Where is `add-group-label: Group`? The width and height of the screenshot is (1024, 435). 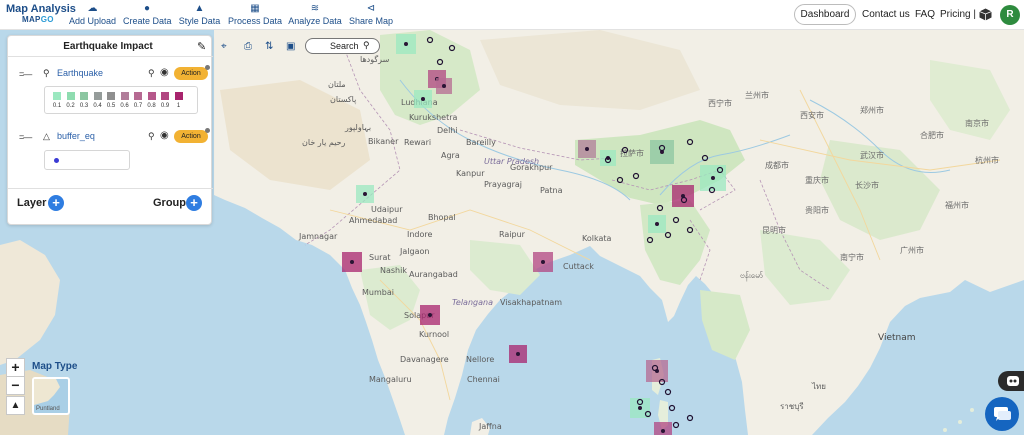
add-group-label: Group is located at coordinates (169, 203).